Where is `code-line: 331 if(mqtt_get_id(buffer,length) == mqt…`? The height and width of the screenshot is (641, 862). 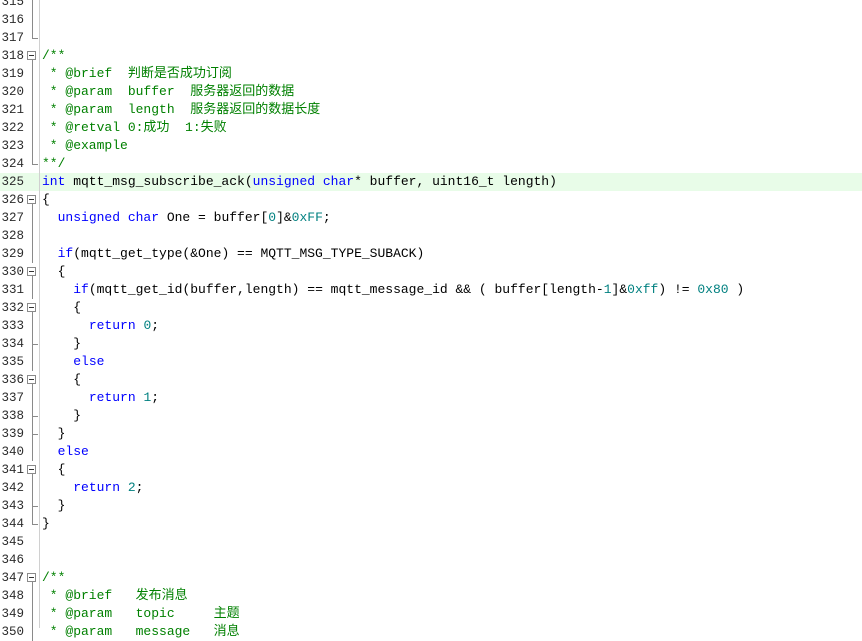 code-line: 331 if(mqtt_get_id(buffer,length) == mqt… is located at coordinates (431, 290).